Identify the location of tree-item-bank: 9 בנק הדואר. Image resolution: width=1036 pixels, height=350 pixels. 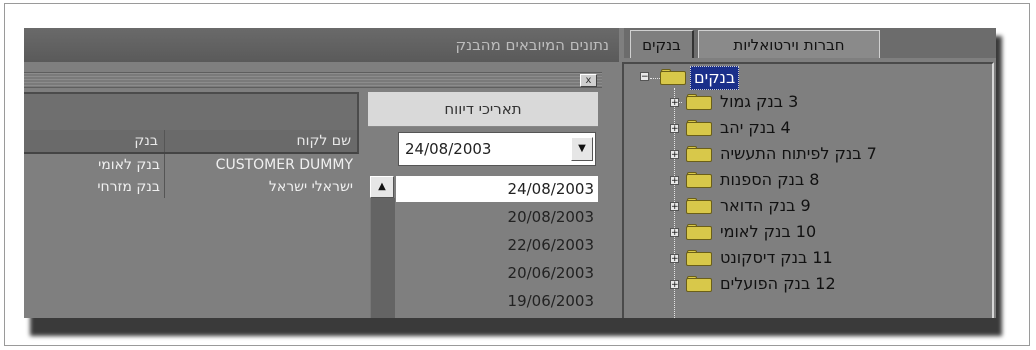
(765, 206).